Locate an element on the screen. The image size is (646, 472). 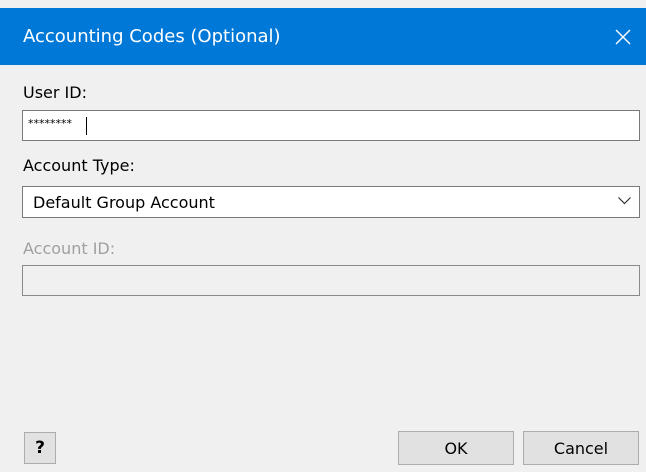
ok-button: OK is located at coordinates (456, 448).